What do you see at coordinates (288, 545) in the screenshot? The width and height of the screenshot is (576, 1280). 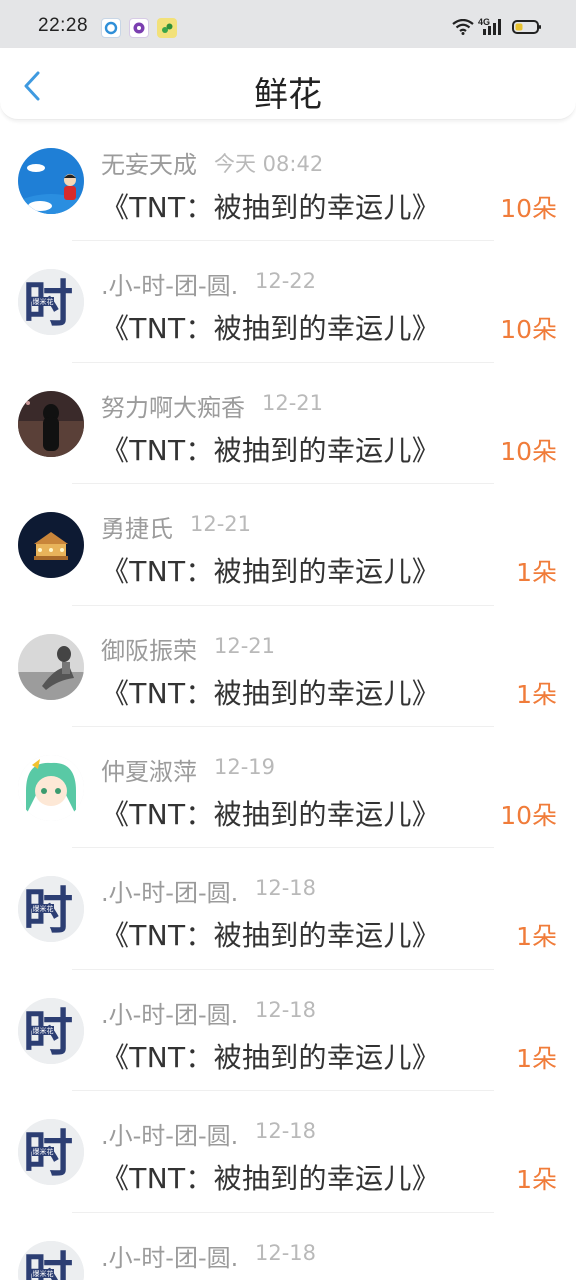 I see `list-item: 勇捷氏 12-21 《TNT：被抽到的幸运儿》 1朵` at bounding box center [288, 545].